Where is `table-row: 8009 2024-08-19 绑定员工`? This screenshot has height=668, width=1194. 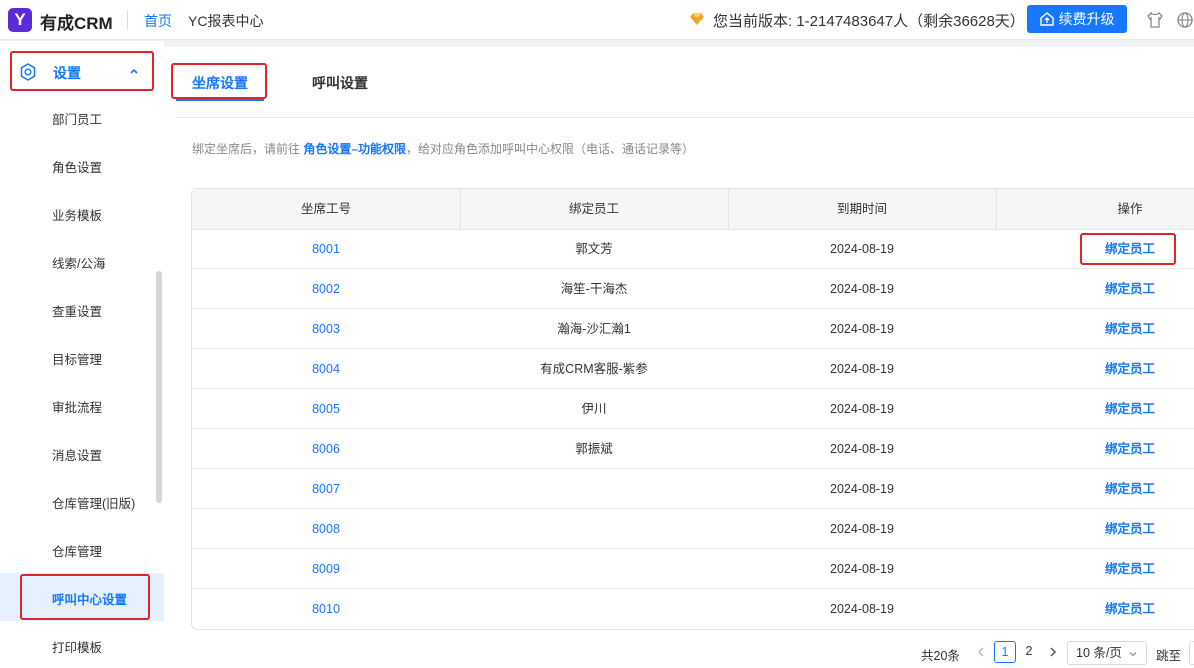 table-row: 8009 2024-08-19 绑定员工 is located at coordinates (693, 569).